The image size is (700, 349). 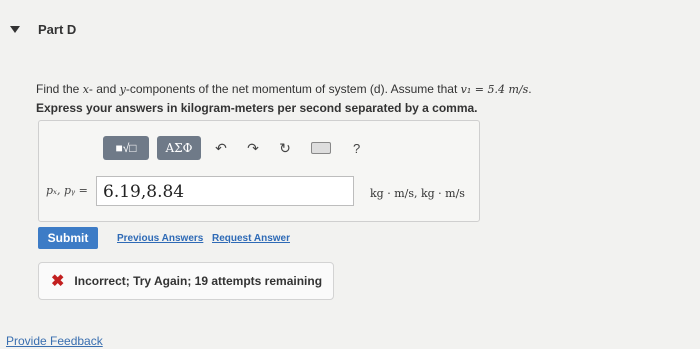 What do you see at coordinates (285, 148) in the screenshot?
I see `reset-icon: ↻` at bounding box center [285, 148].